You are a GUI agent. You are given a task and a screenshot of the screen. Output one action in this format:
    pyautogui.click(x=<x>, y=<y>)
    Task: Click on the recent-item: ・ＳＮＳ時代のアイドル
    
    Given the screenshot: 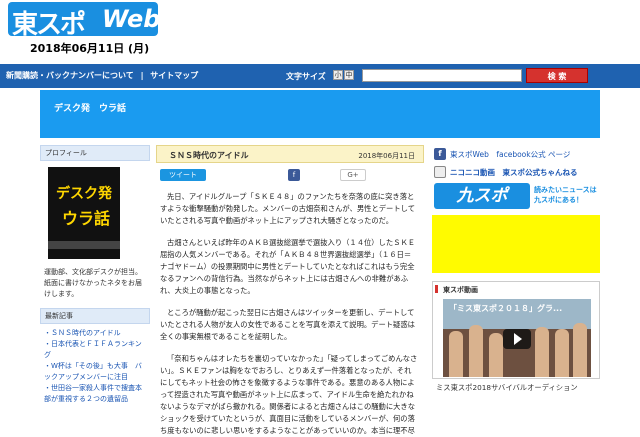 What is the action you would take?
    pyautogui.click(x=95, y=333)
    